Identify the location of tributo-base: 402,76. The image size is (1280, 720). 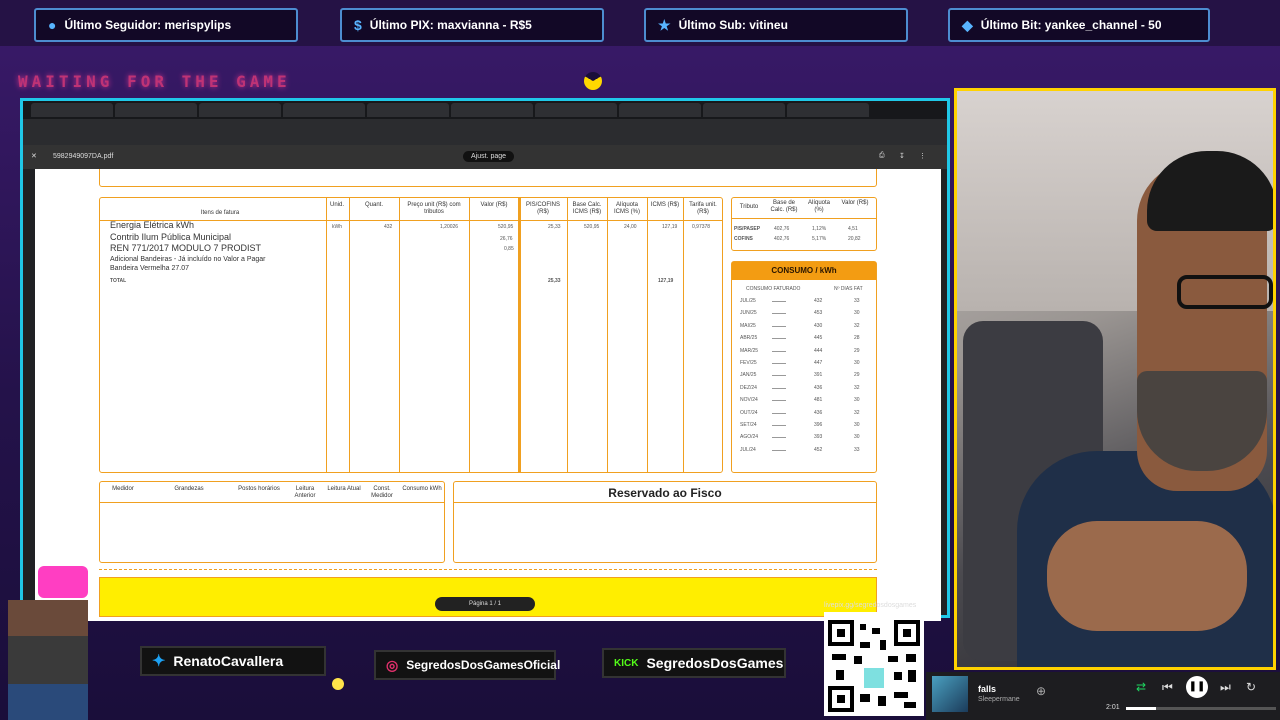
(782, 239).